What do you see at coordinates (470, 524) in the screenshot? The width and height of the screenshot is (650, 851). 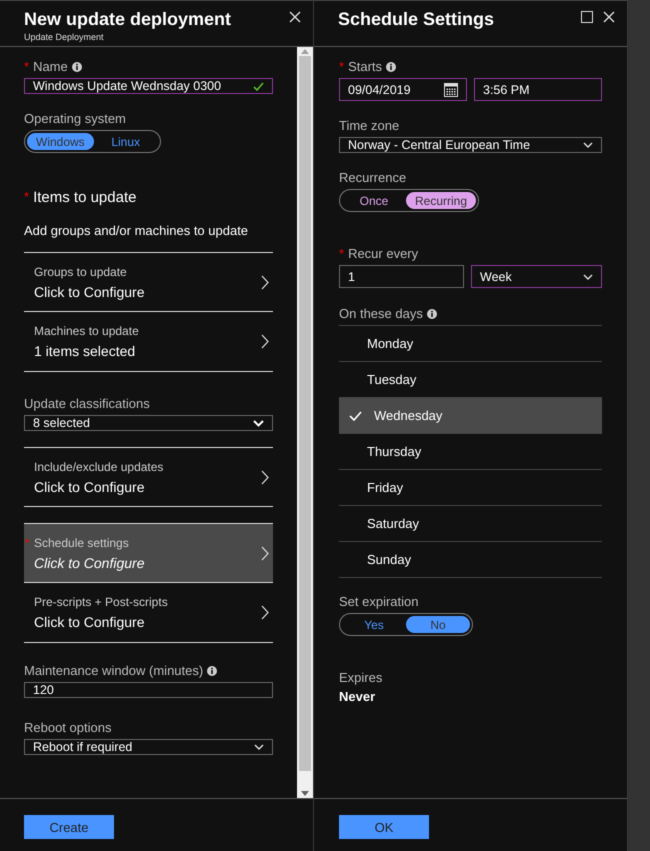 I see `day-option: Saturday` at bounding box center [470, 524].